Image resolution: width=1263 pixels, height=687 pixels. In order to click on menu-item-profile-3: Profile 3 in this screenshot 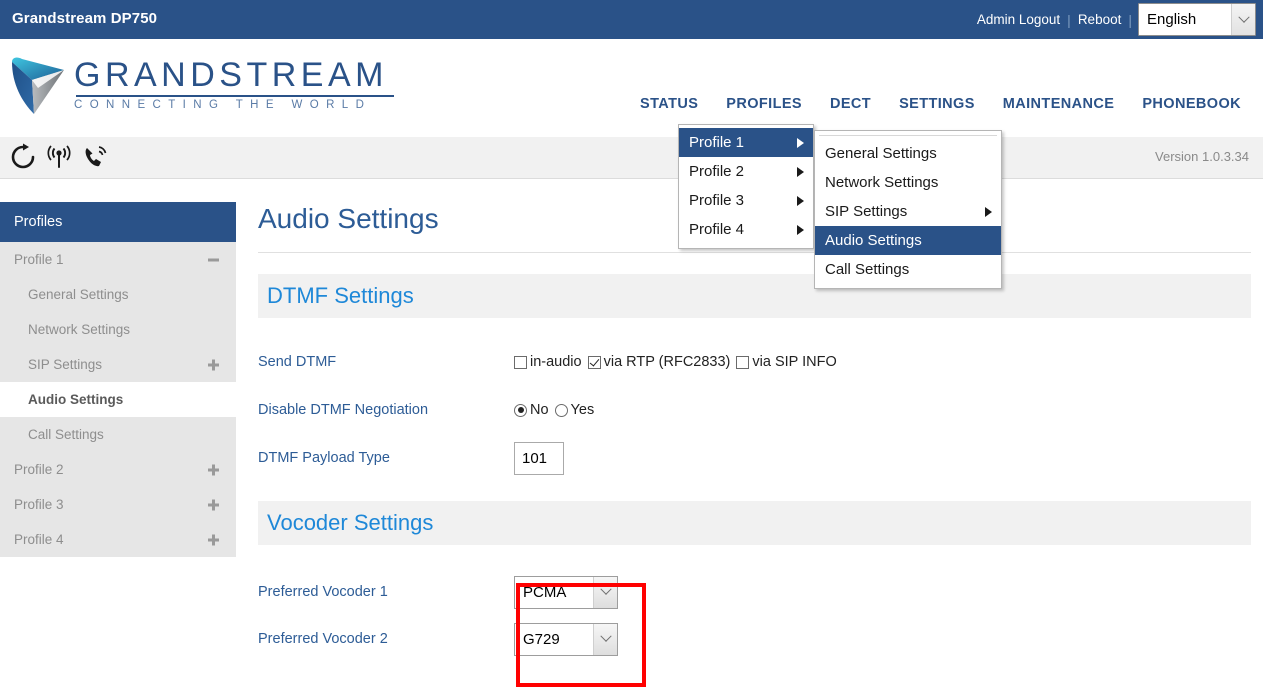, I will do `click(746, 200)`.